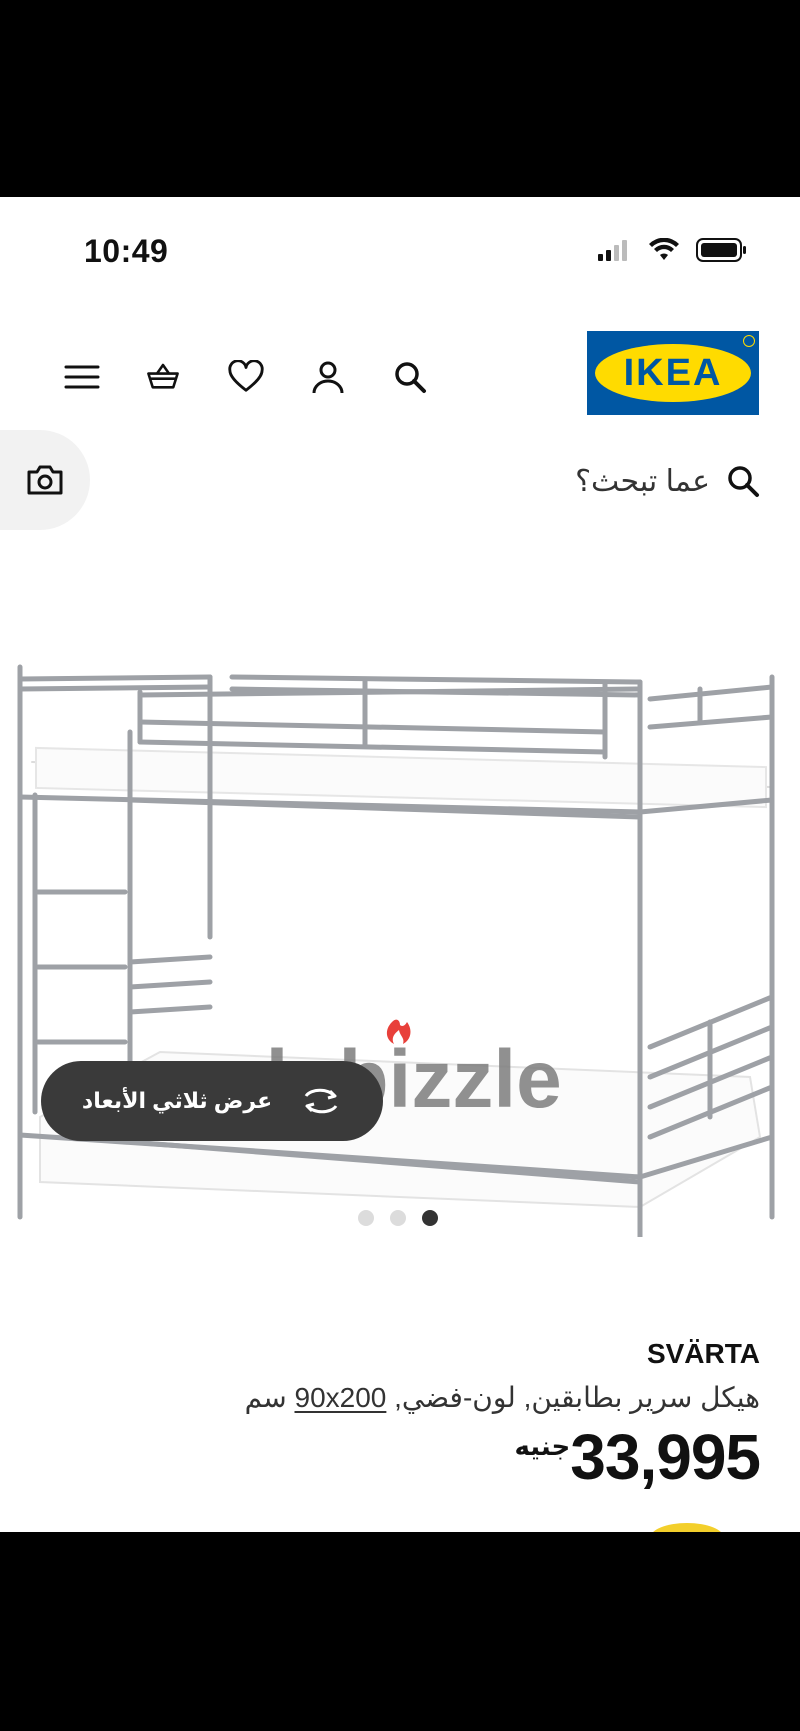 This screenshot has width=800, height=1731. I want to click on floating-button-peek, so click(687, 1527).